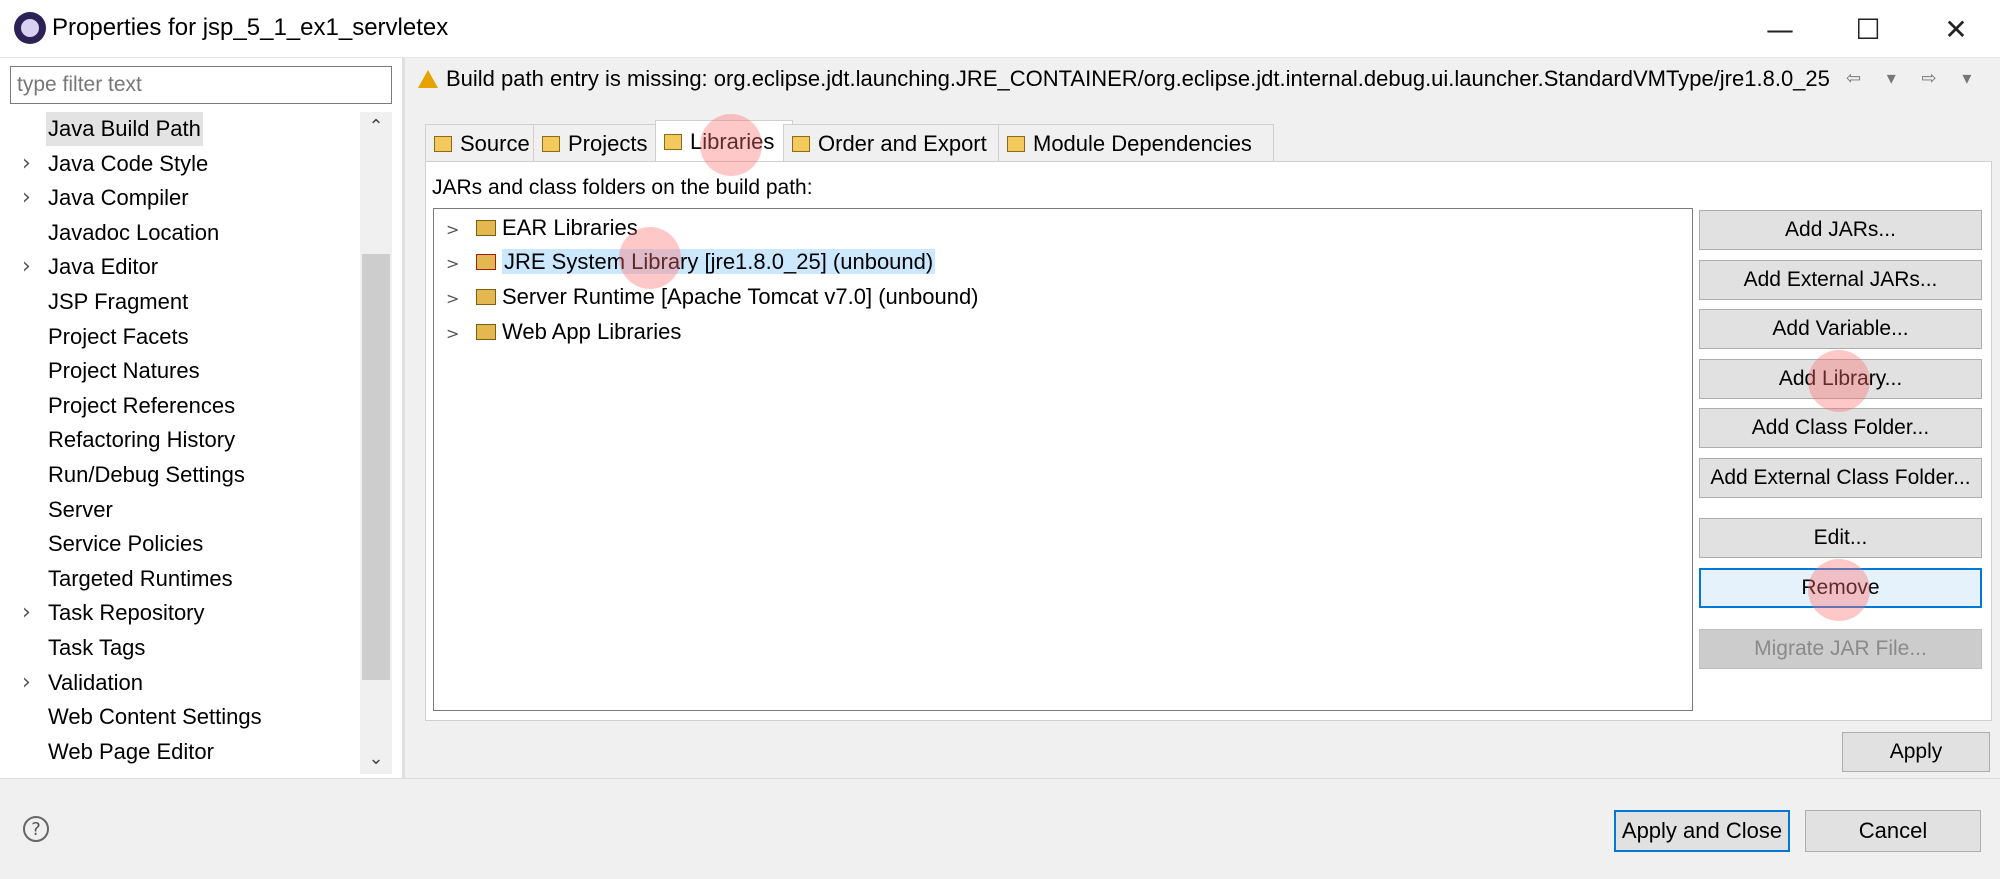 The height and width of the screenshot is (879, 2000). I want to click on nav-item-label: Project Facets, so click(118, 336).